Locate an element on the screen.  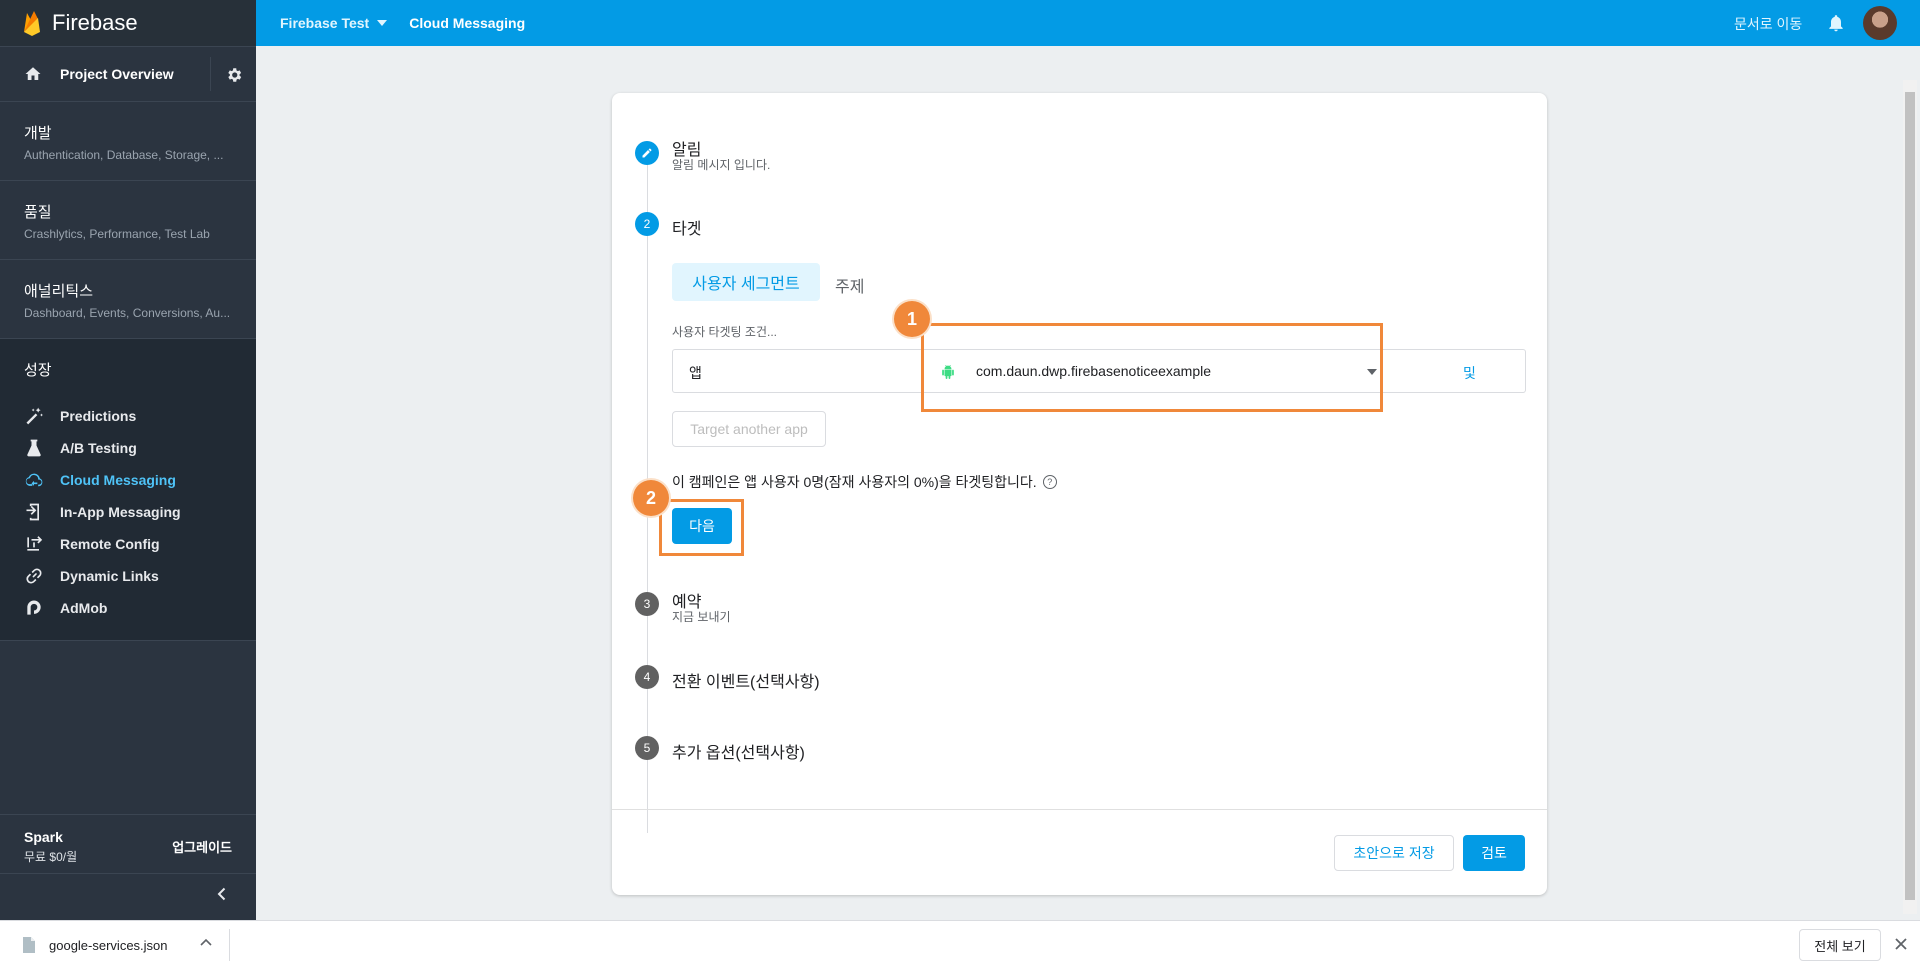
project-selector: Firebase Test is located at coordinates (334, 23).